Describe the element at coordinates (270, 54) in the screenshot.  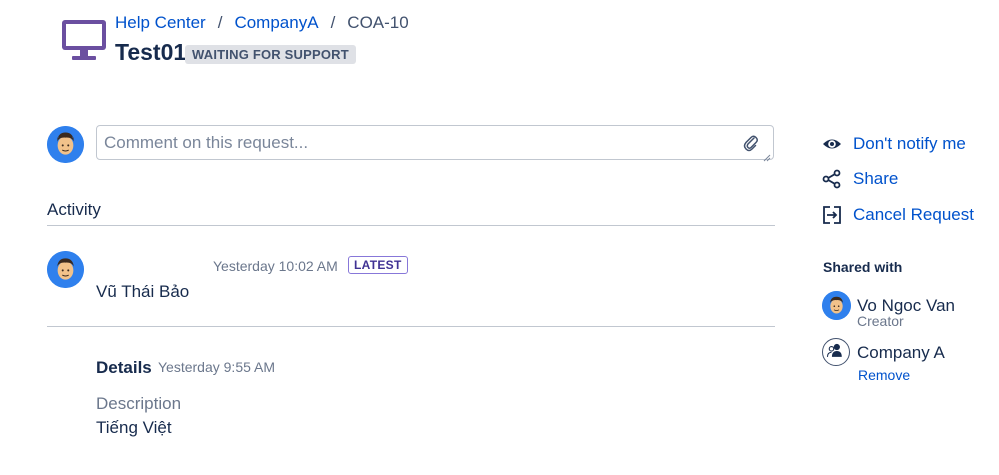
I see `status-badge: WAITING FOR SUPPORT` at that location.